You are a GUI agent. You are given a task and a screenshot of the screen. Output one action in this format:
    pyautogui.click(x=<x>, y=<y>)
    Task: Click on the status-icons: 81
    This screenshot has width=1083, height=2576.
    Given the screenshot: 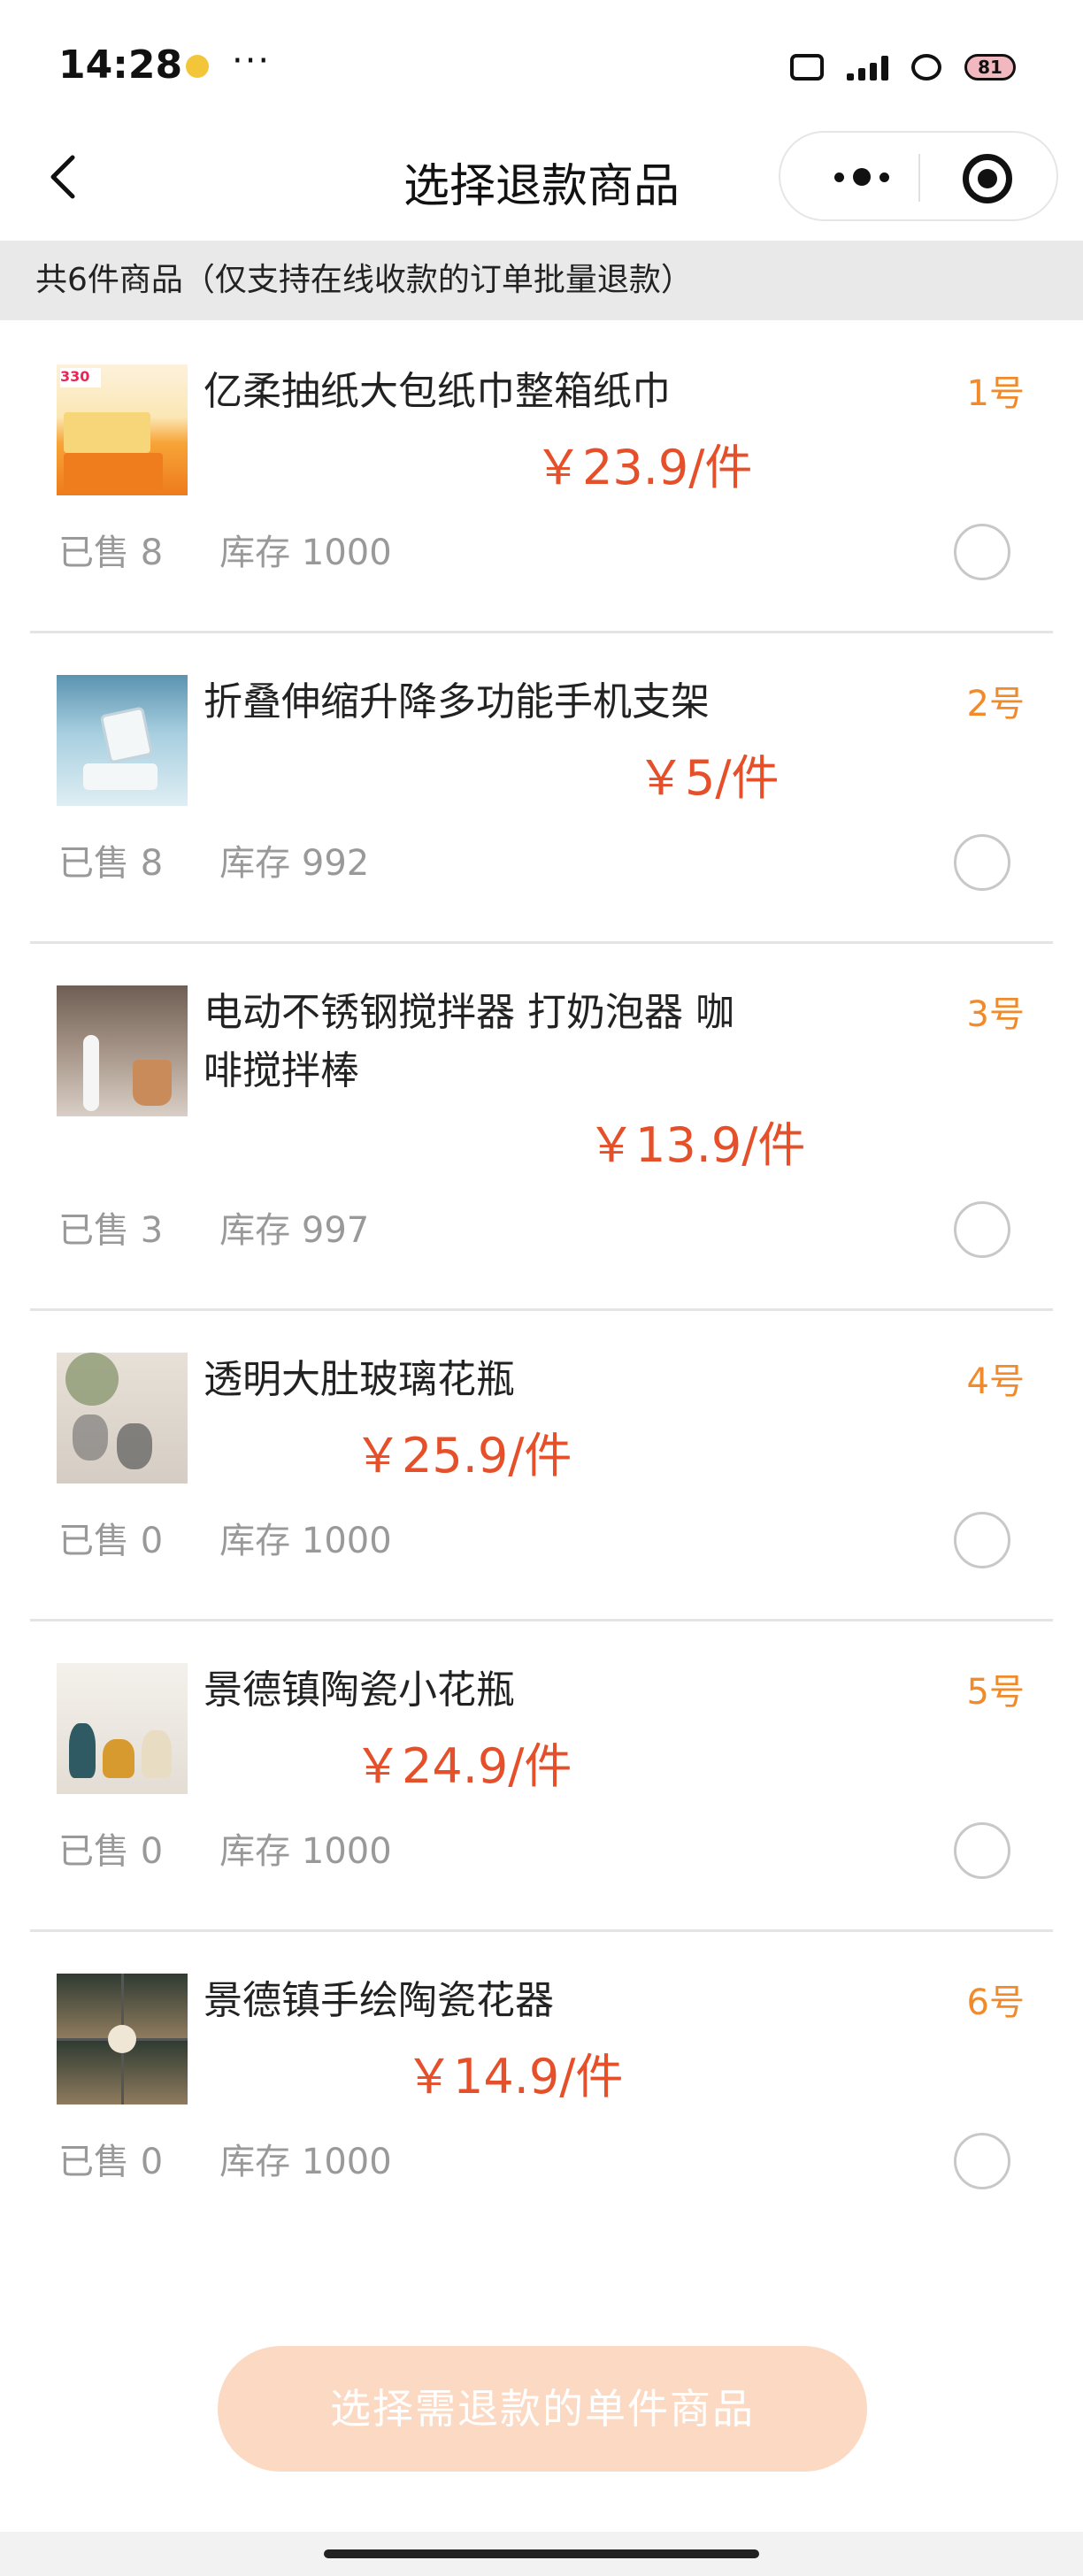 What is the action you would take?
    pyautogui.click(x=903, y=67)
    